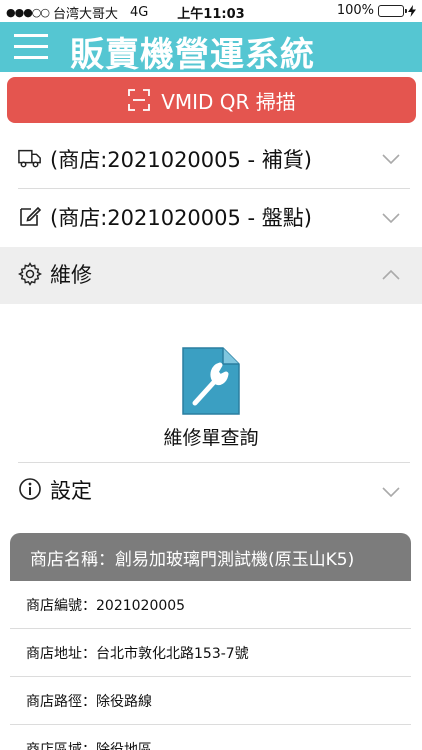 This screenshot has width=422, height=750. I want to click on app-header: 販賣機營運系統, so click(211, 48).